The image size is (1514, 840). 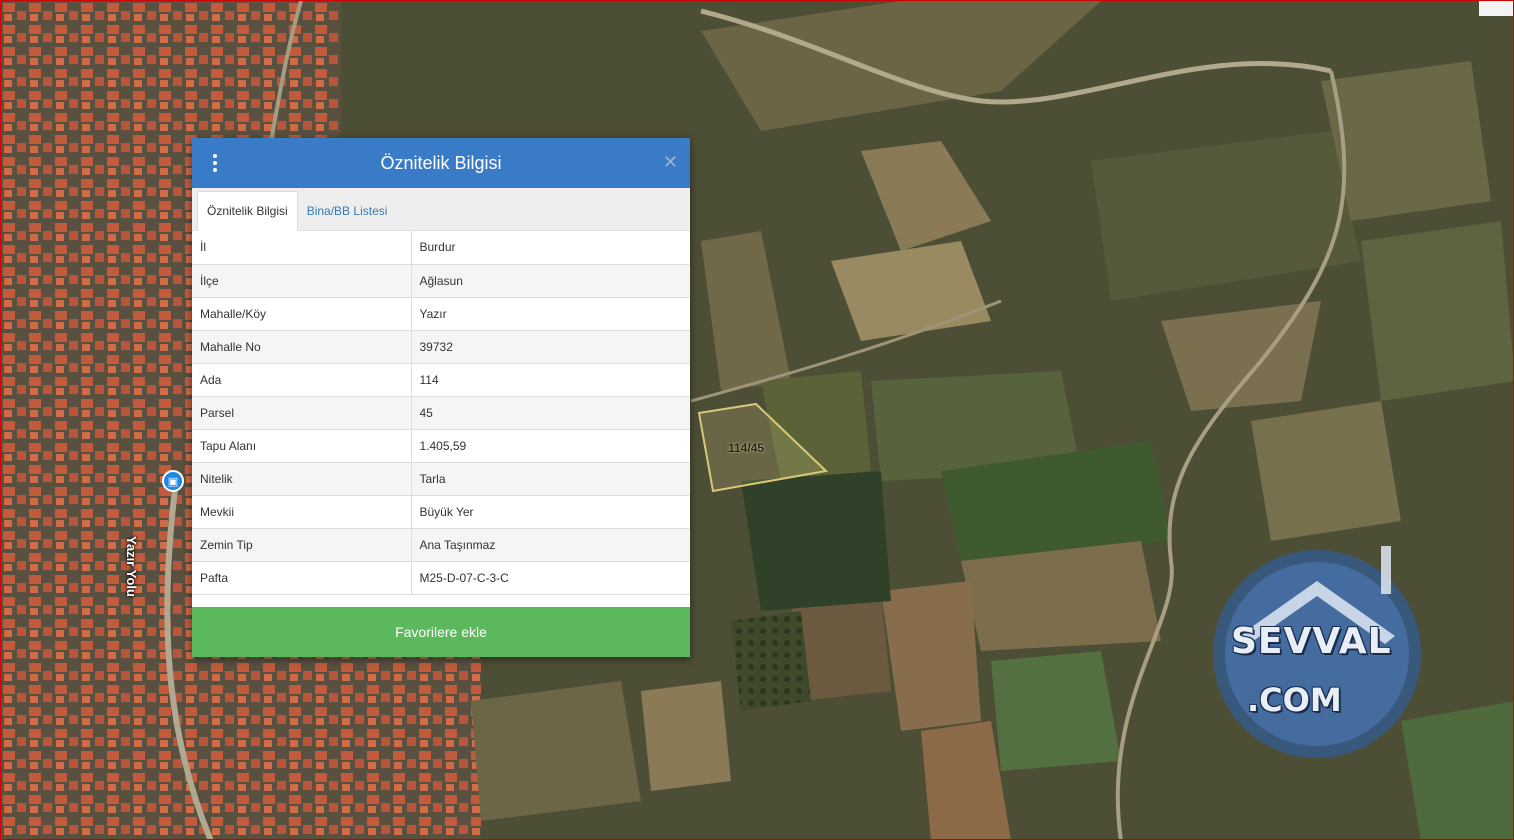 What do you see at coordinates (302, 347) in the screenshot?
I see `row-key: Mahalle No` at bounding box center [302, 347].